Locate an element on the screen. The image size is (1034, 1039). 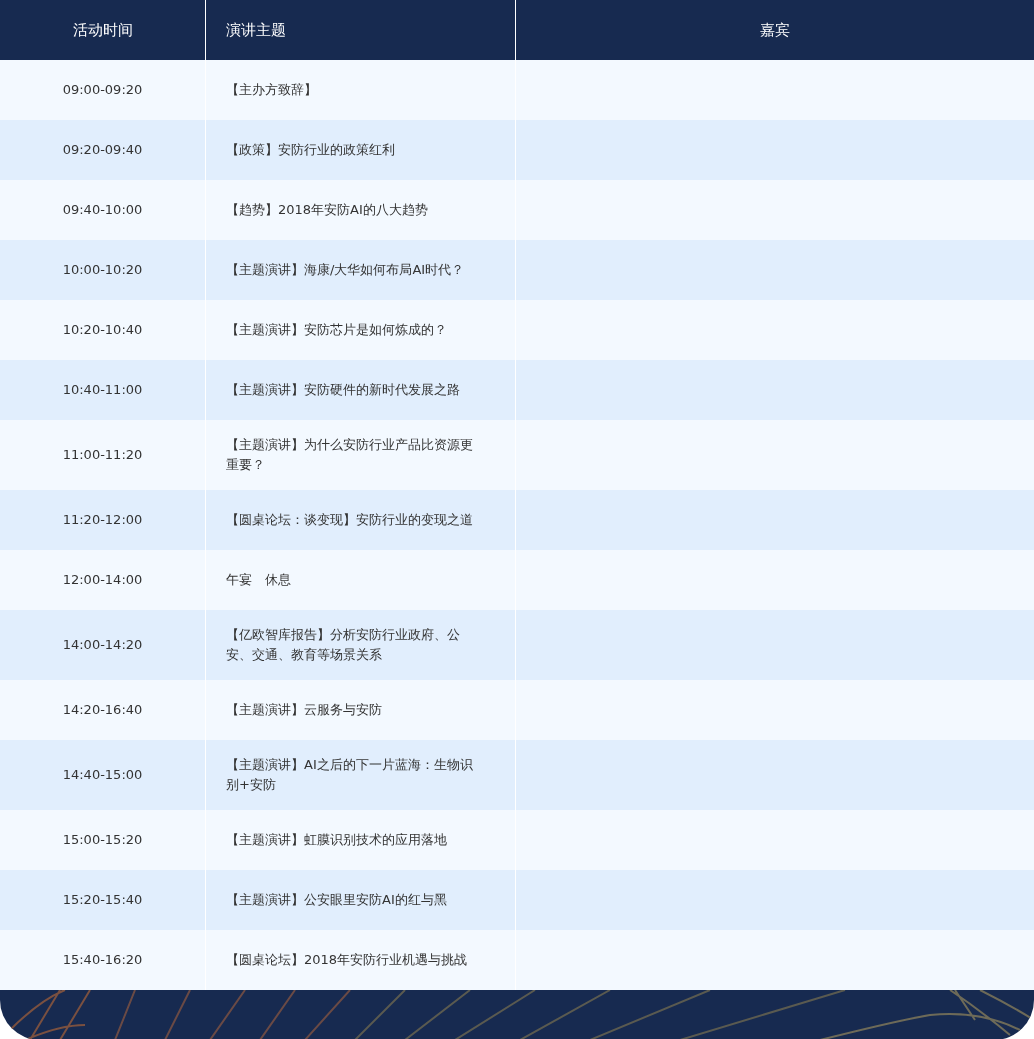
time-cell-text: 09:00-09:20 is located at coordinates (102, 90).